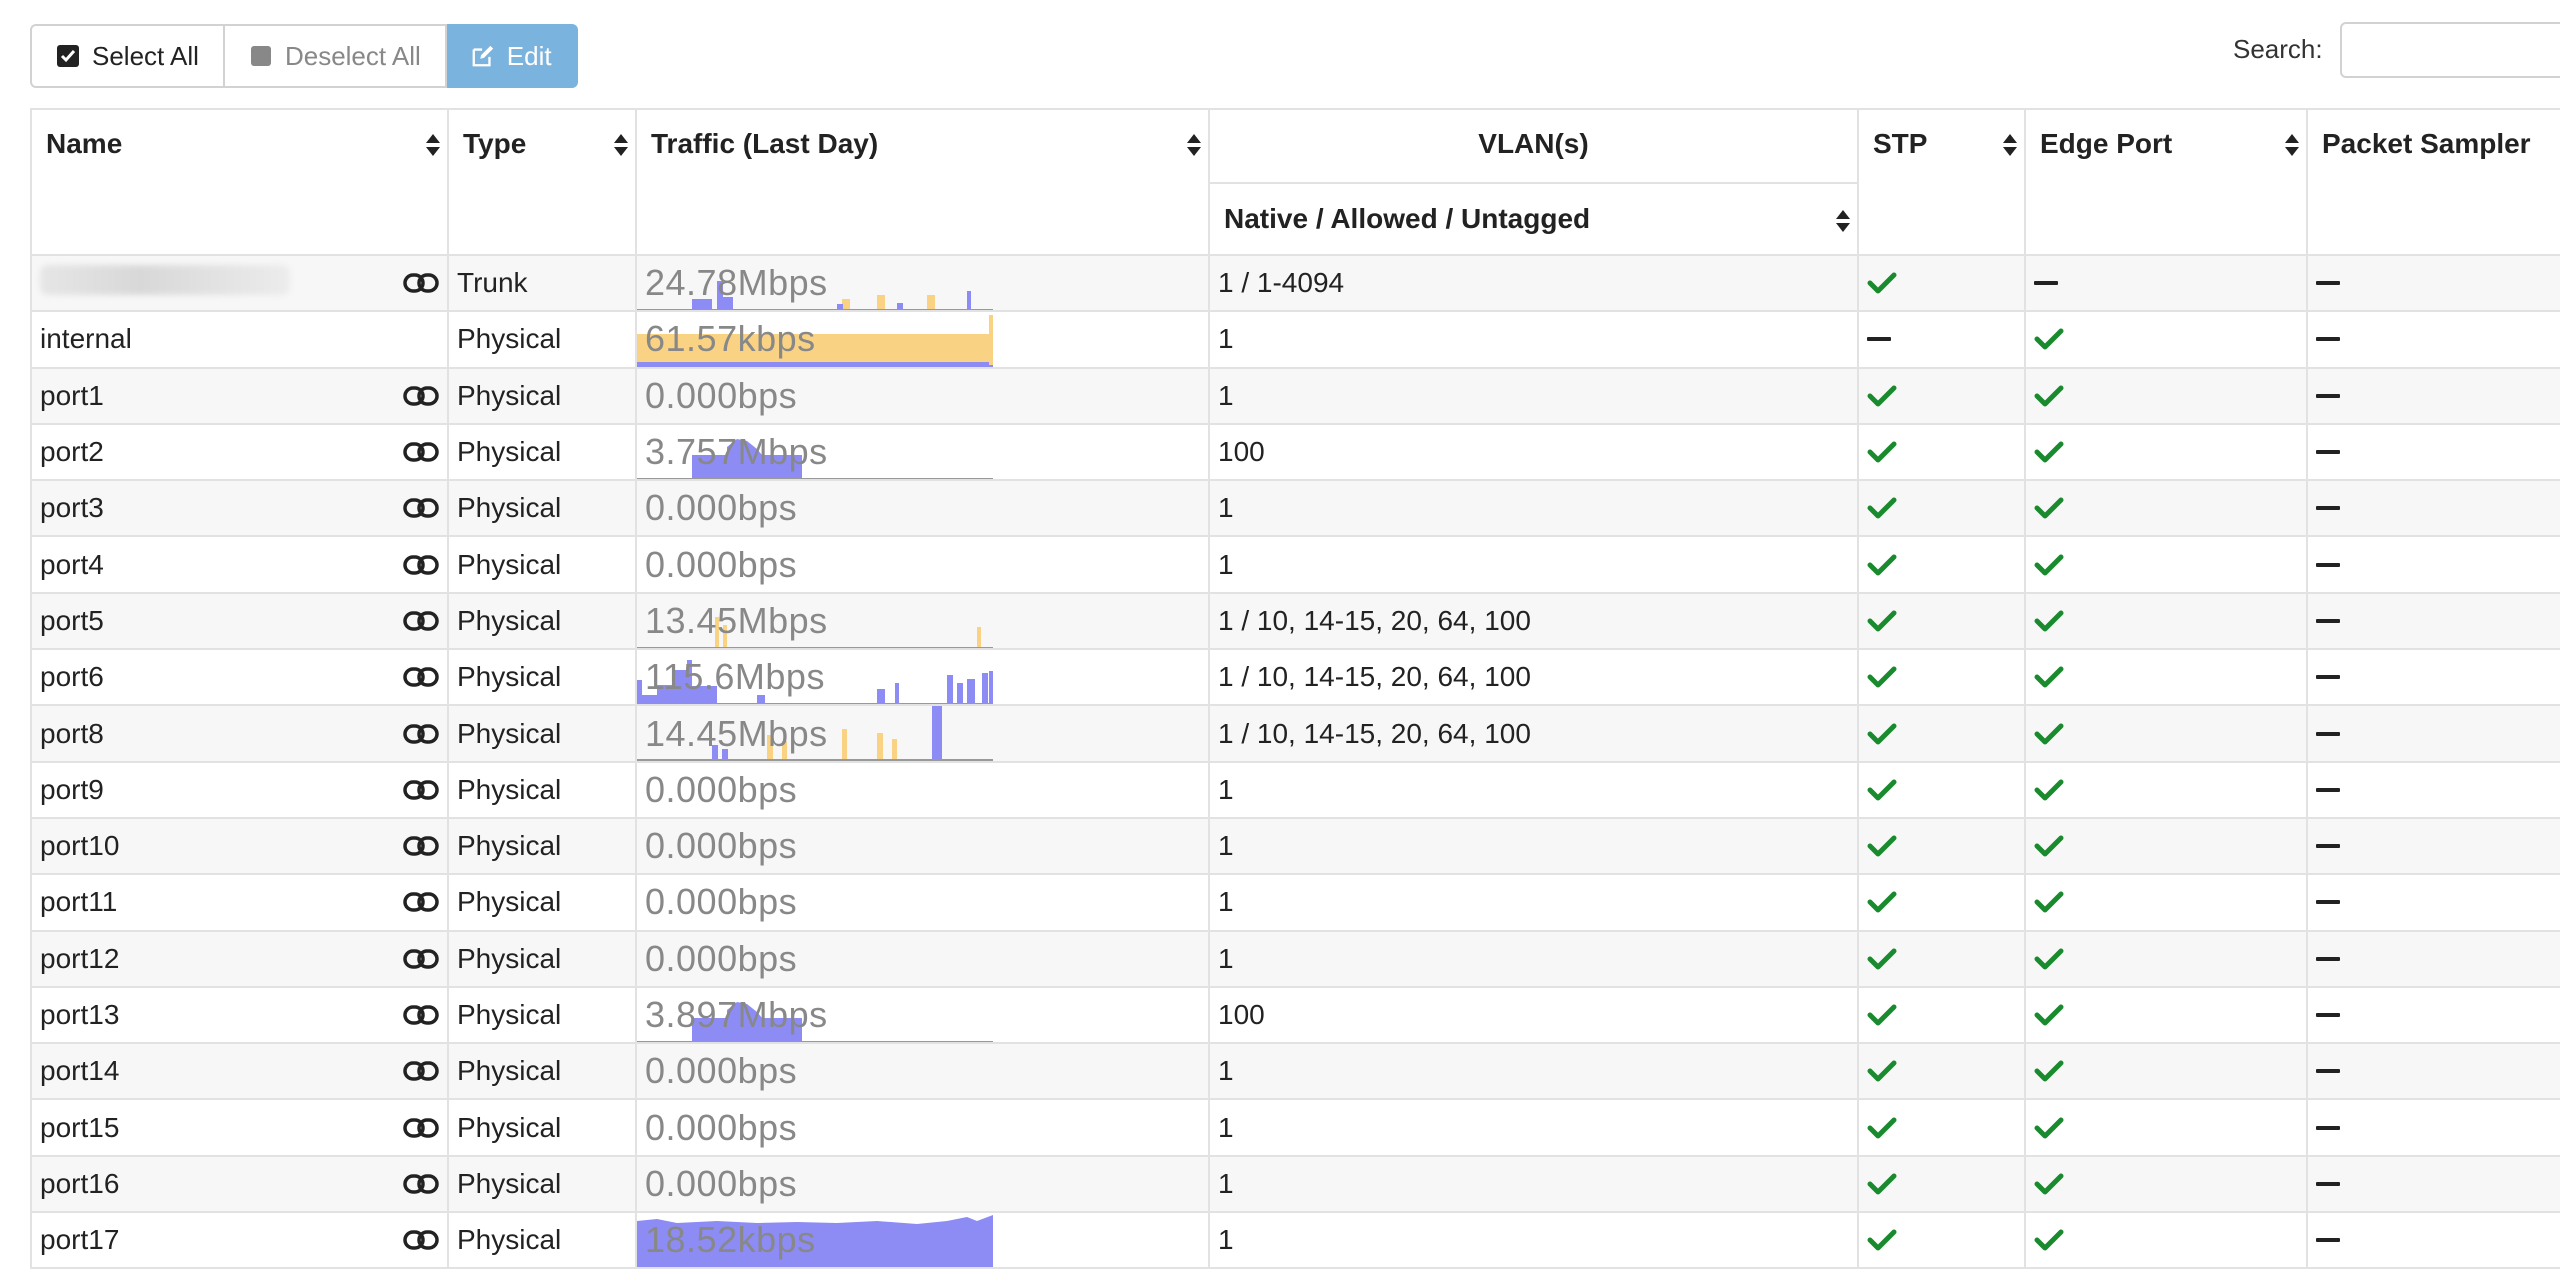 This screenshot has height=1273, width=2560. I want to click on table-row: port4 Physical 0.000bps 1, so click(1295, 564).